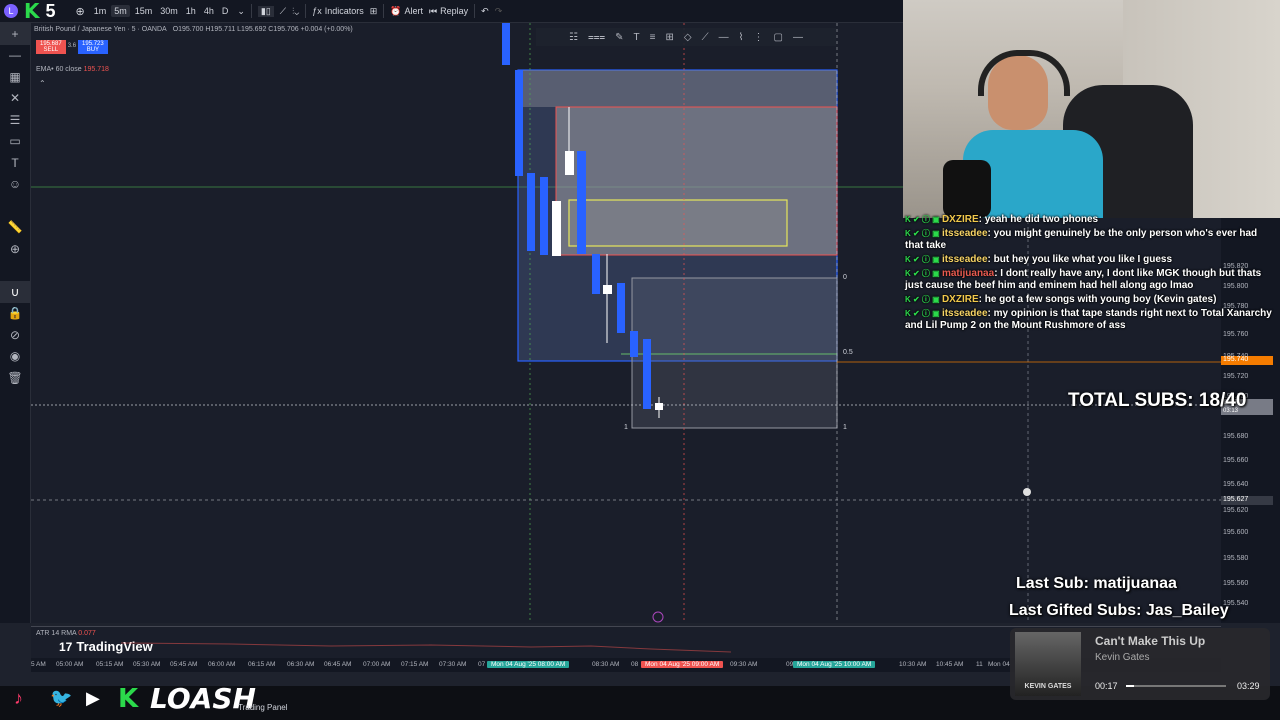 Image resolution: width=1280 pixels, height=720 pixels. I want to click on timeframe-D: D, so click(225, 11).